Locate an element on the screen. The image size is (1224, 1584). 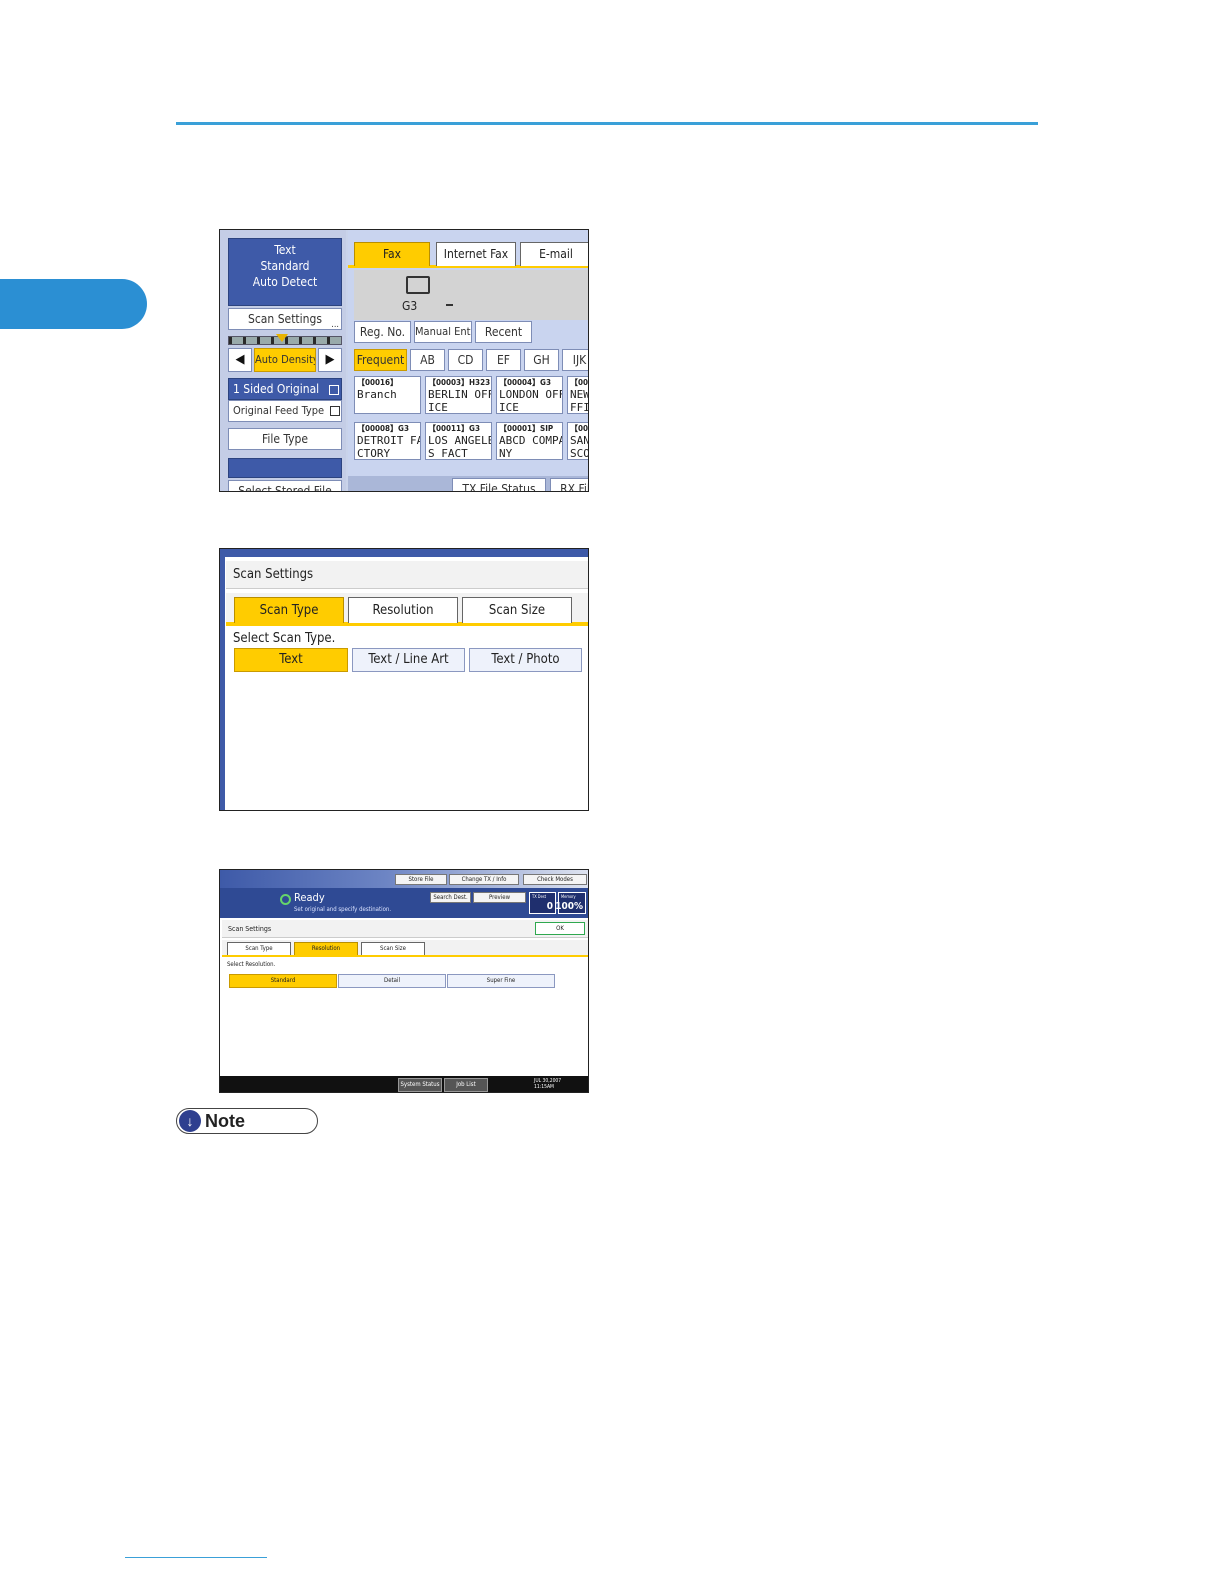
bottom-bar: TX File Status RX Fil is located at coordinates (468, 483).